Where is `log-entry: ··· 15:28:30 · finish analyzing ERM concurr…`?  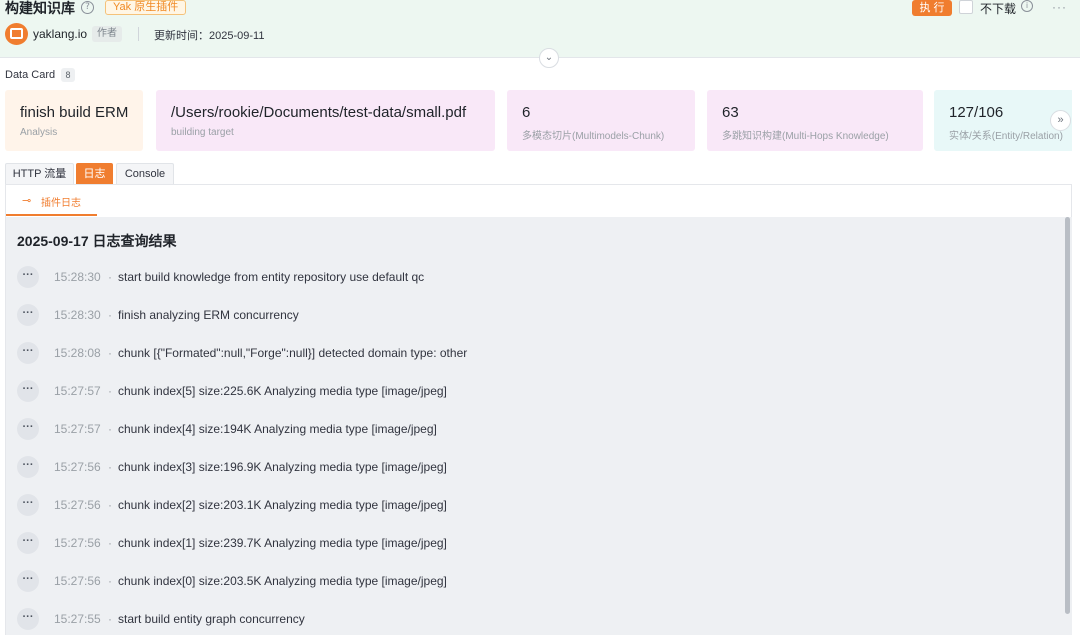
log-entry: ··· 15:28:30 · finish analyzing ERM concurr… is located at coordinates (537, 315).